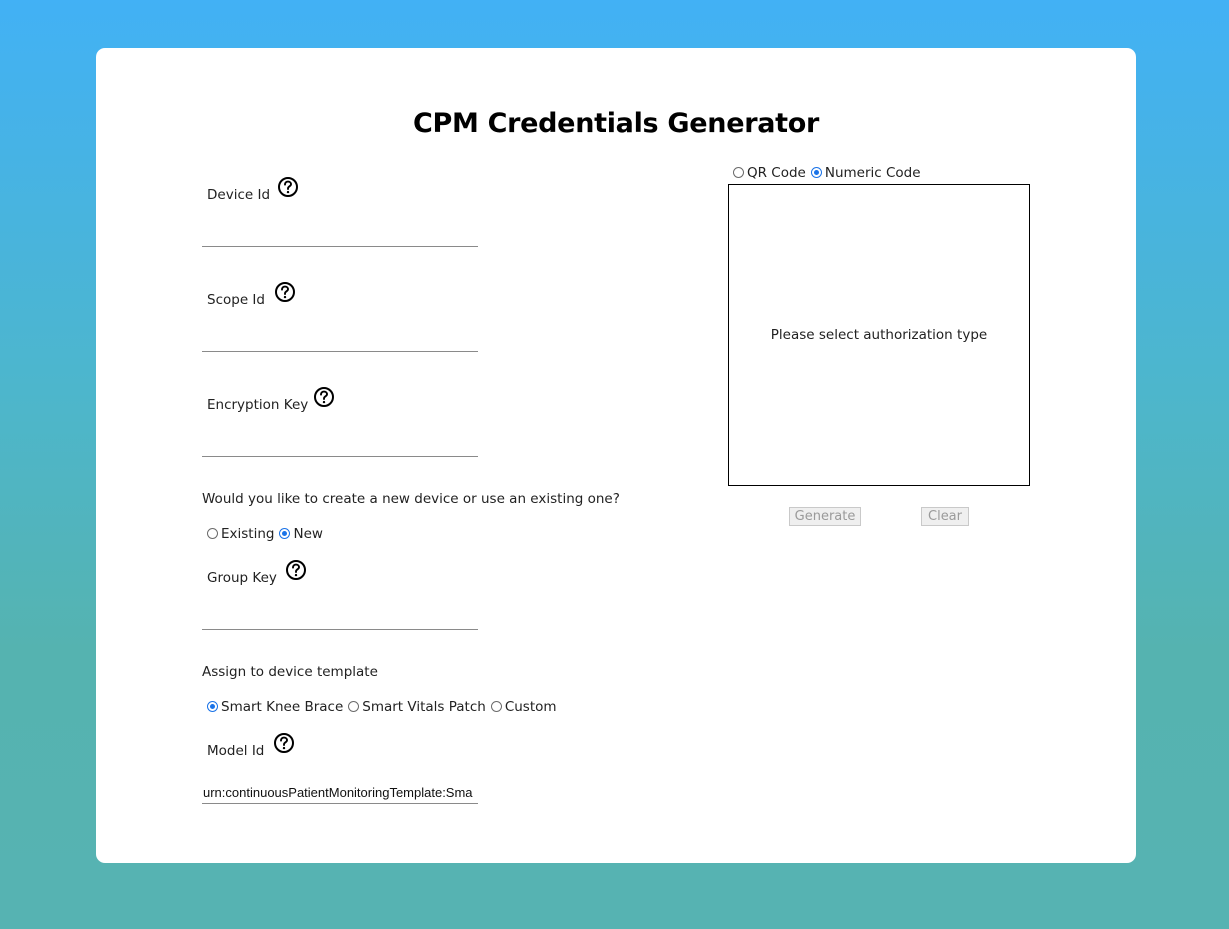 This screenshot has height=929, width=1229. What do you see at coordinates (285, 533) in the screenshot?
I see `new-radio` at bounding box center [285, 533].